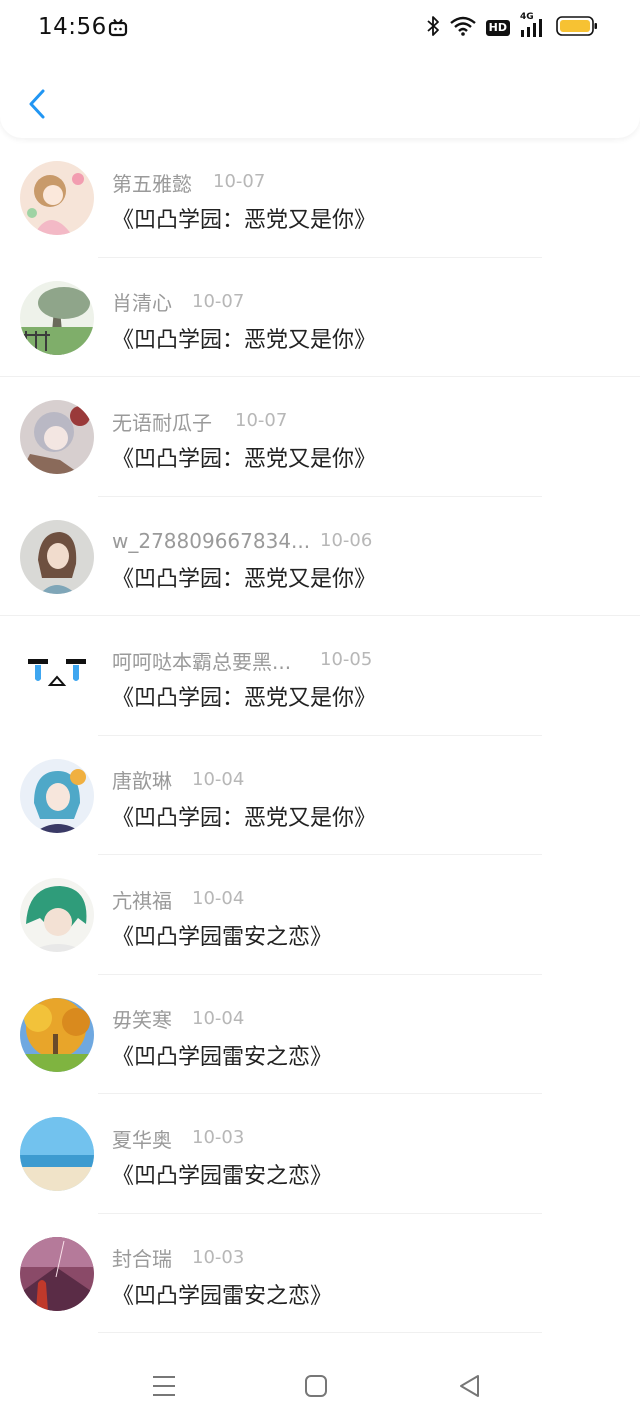  Describe the element at coordinates (142, 1139) in the screenshot. I see `user-name: 夏华奥` at that location.